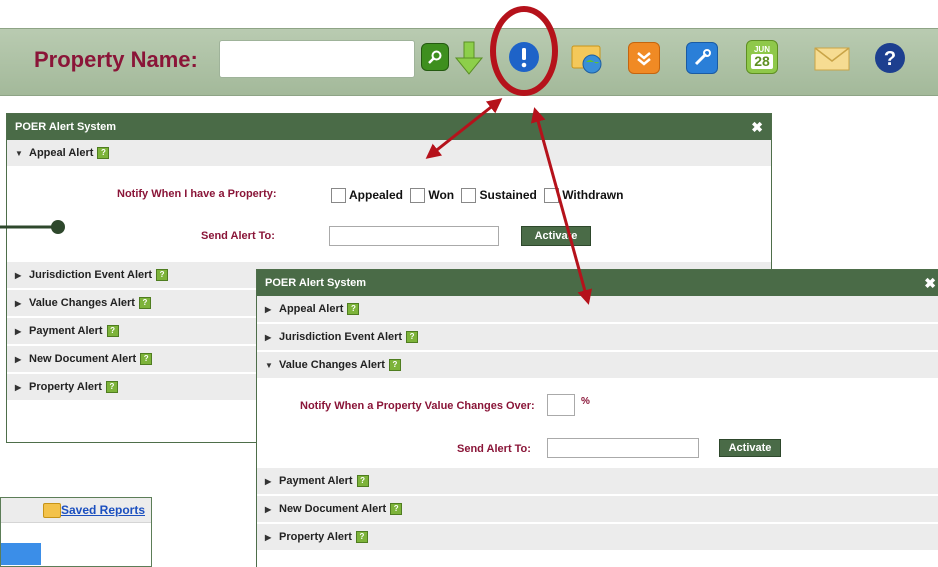 The image size is (938, 567). Describe the element at coordinates (464, 128) in the screenshot. I see `annotation-arrow-to-dialog1` at that location.